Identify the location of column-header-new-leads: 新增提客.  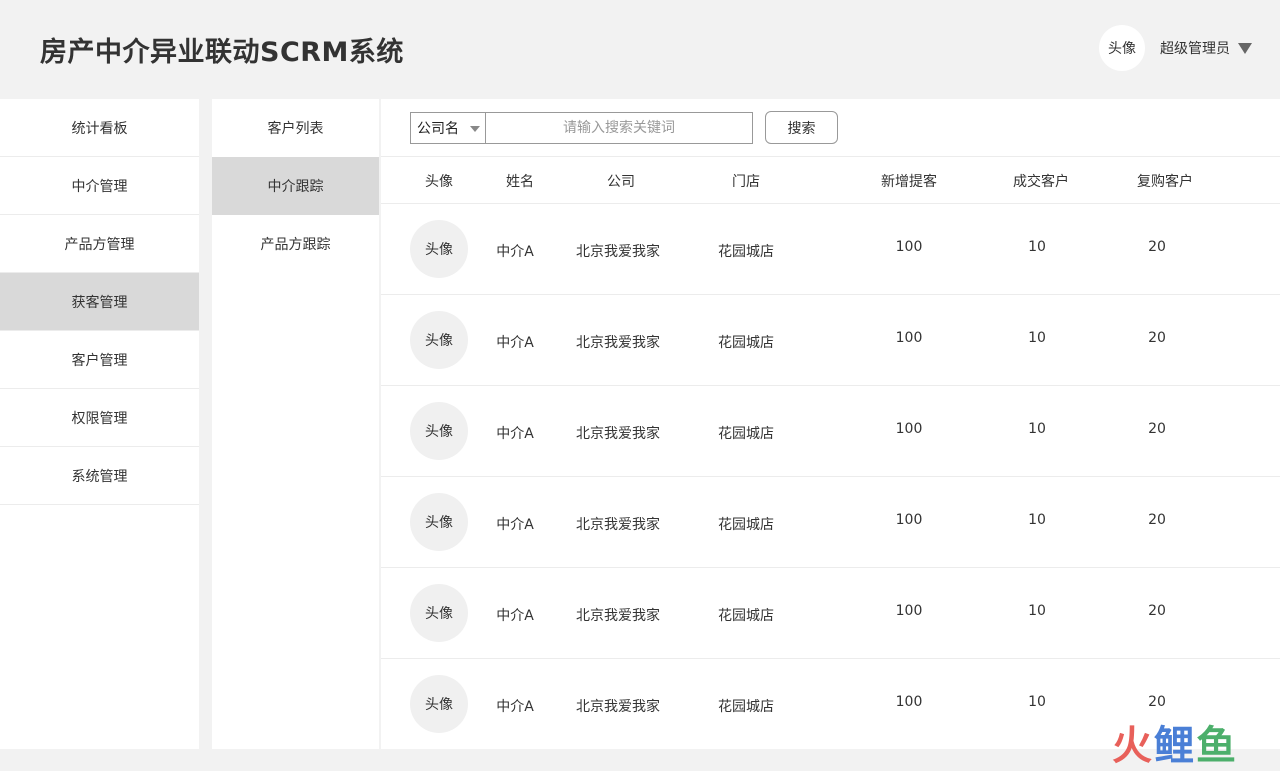
(909, 182).